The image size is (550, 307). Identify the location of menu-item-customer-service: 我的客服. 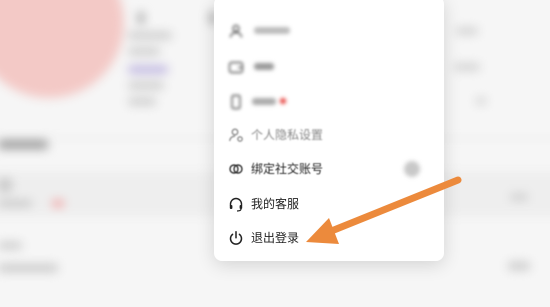
(329, 204).